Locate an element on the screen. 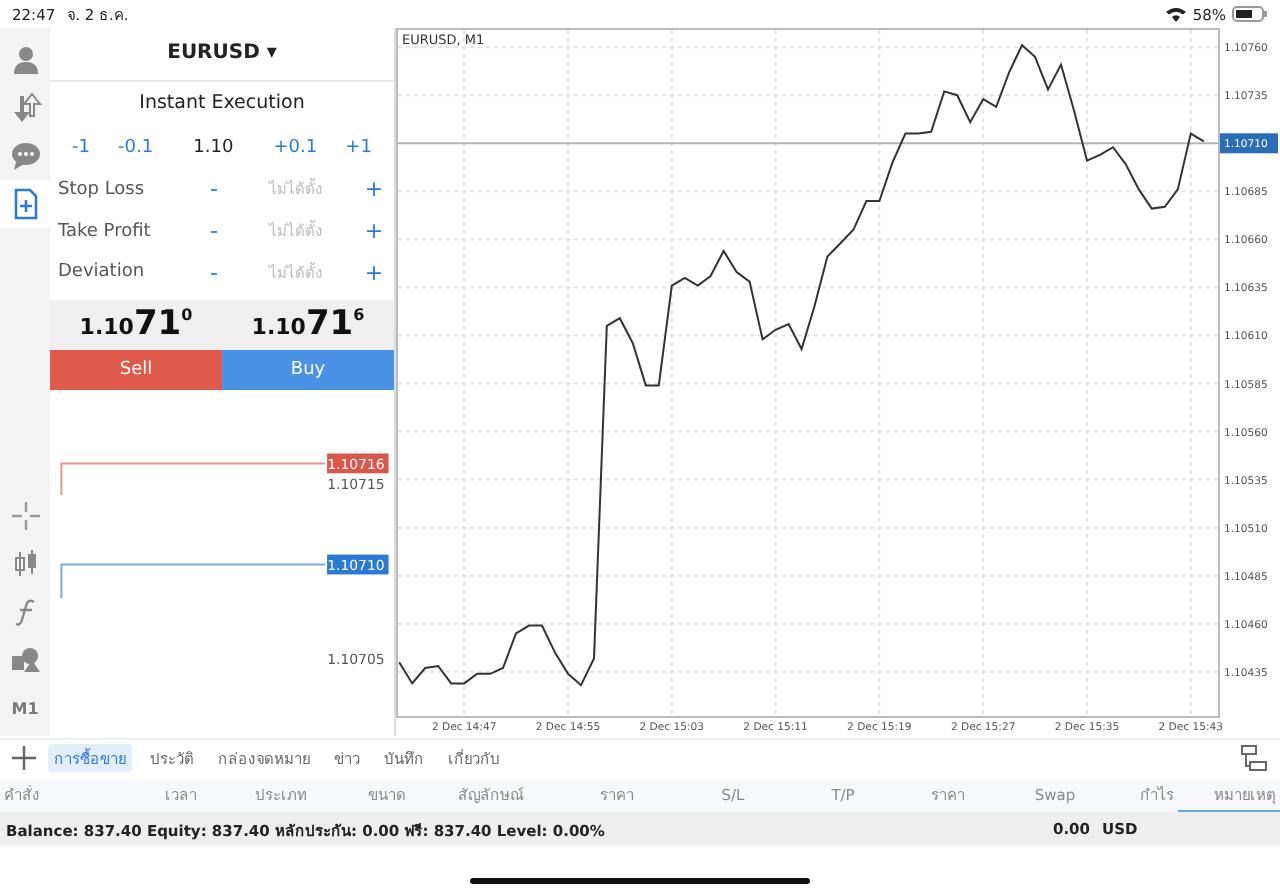  volume-step-button: +0.1 is located at coordinates (295, 147).